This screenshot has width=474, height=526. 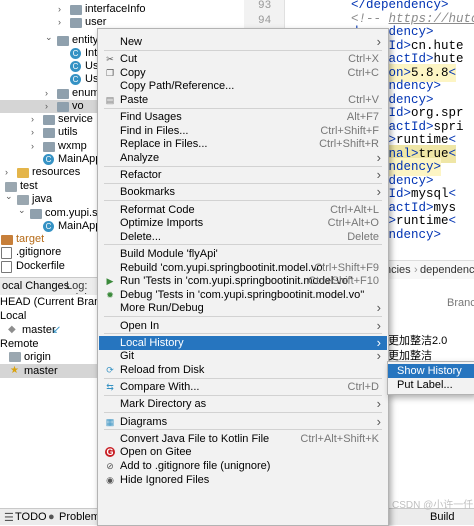 I want to click on menu-item-add-to-gitignore-file-unignore: ⊘ Add to .gitignore file (unignore), so click(x=243, y=466).